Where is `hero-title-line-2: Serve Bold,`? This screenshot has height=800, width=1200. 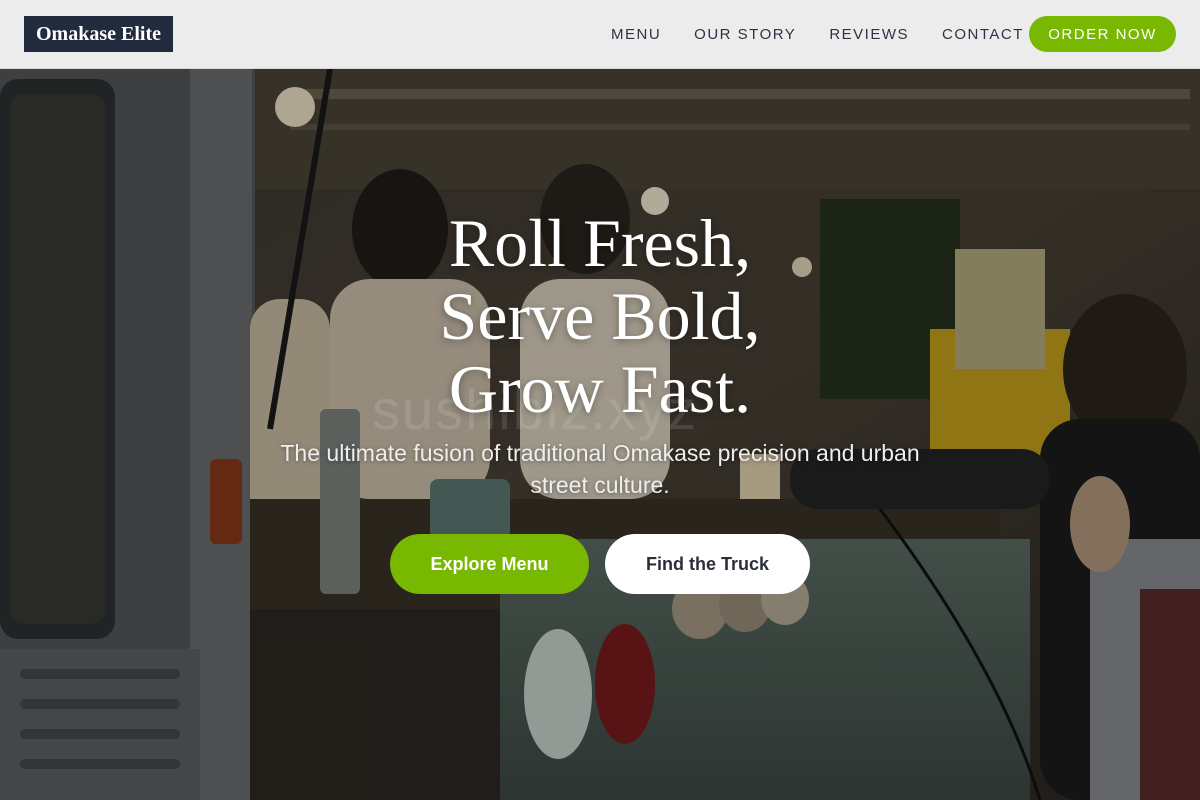
hero-title-line-2: Serve Bold, is located at coordinates (600, 316).